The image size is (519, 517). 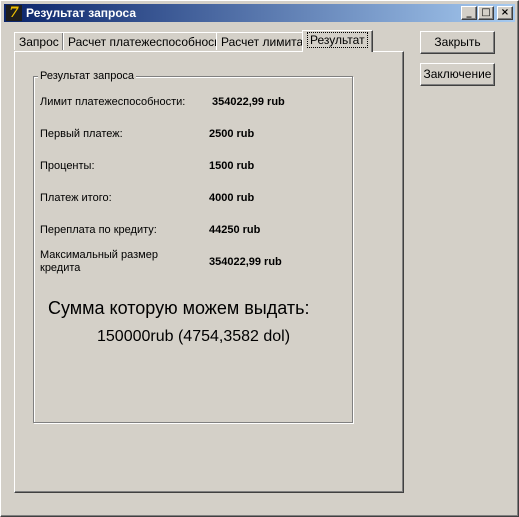 What do you see at coordinates (98, 230) in the screenshot?
I see `overpayment-label: Переплата по кредиту:` at bounding box center [98, 230].